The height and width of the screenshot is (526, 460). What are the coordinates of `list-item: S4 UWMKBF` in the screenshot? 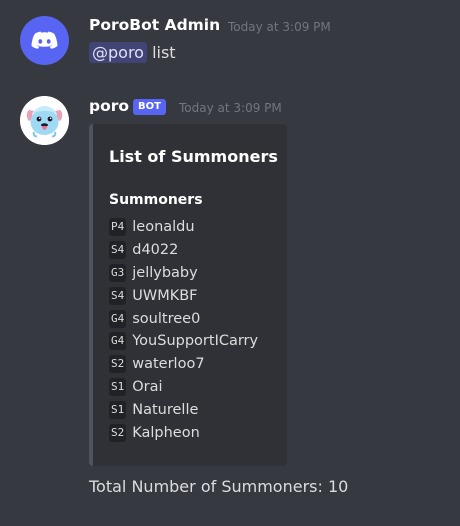 It's located at (183, 295).